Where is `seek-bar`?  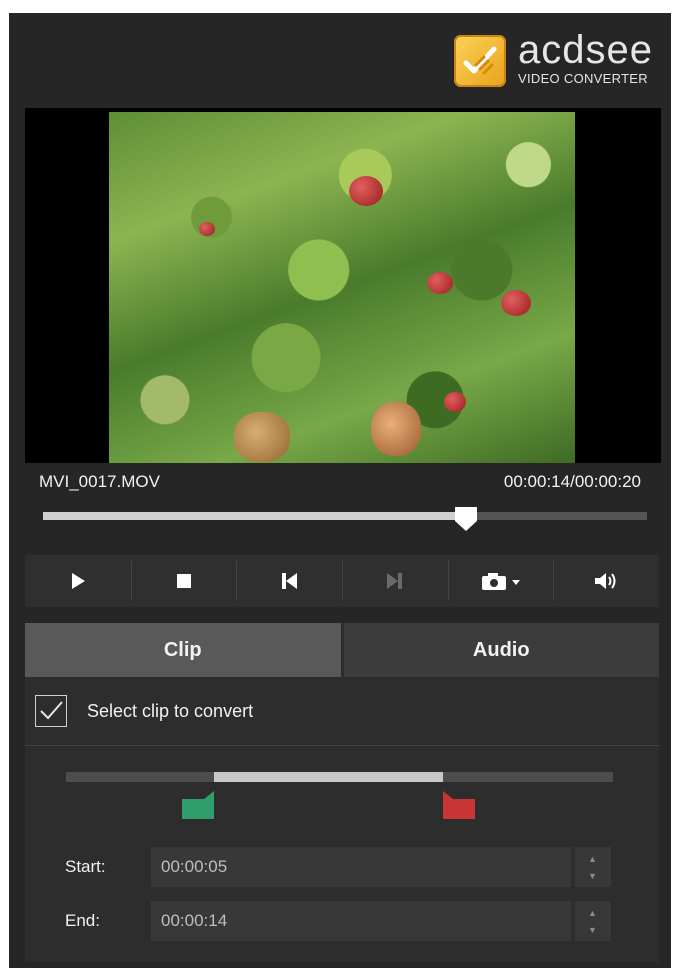
seek-bar is located at coordinates (345, 519).